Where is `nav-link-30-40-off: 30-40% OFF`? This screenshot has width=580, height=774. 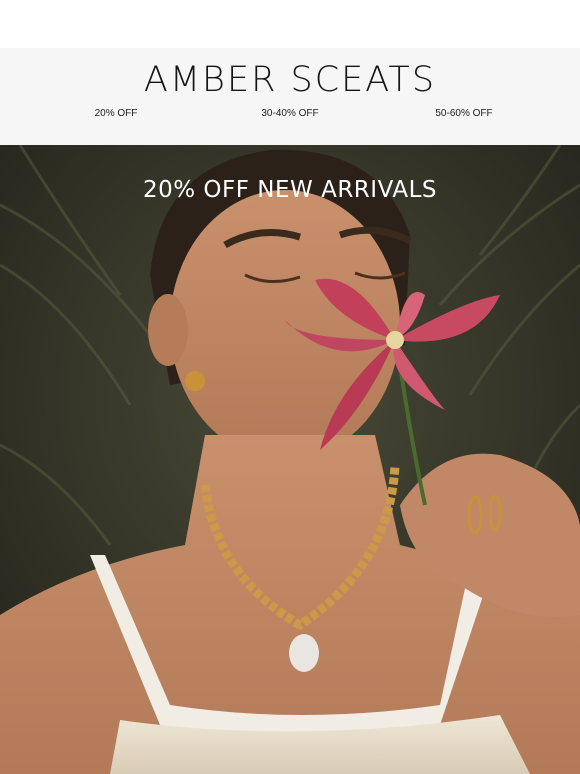 nav-link-30-40-off: 30-40% OFF is located at coordinates (289, 113).